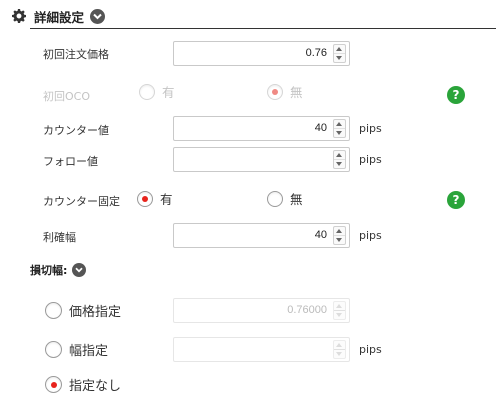 The height and width of the screenshot is (407, 501). I want to click on initial-oco-label: 初回OCO, so click(66, 96).